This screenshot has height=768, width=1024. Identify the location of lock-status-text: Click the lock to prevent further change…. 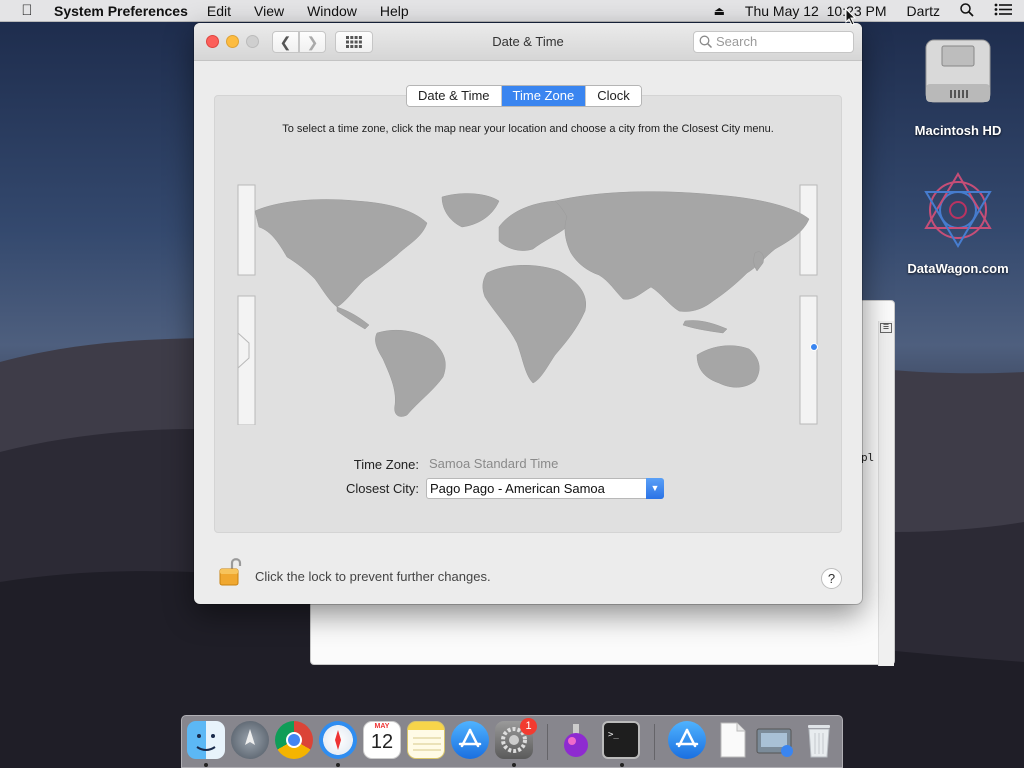
(373, 576).